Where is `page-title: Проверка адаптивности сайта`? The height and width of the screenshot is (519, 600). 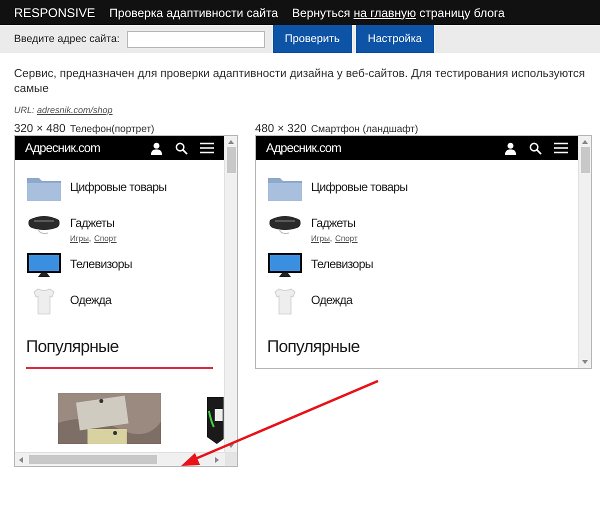
page-title: Проверка адаптивности сайта is located at coordinates (193, 13).